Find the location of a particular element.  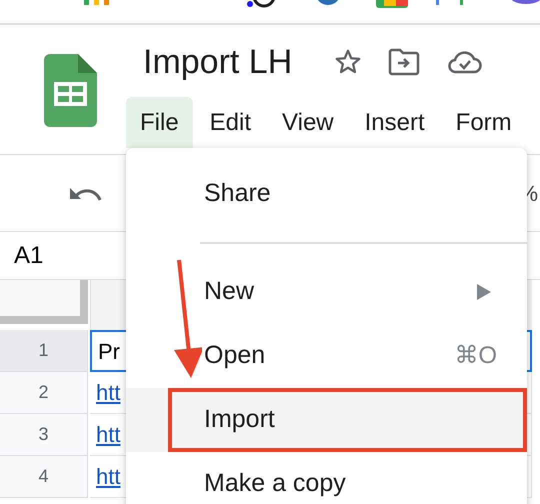

shortcut-text: ⌘O is located at coordinates (475, 356).